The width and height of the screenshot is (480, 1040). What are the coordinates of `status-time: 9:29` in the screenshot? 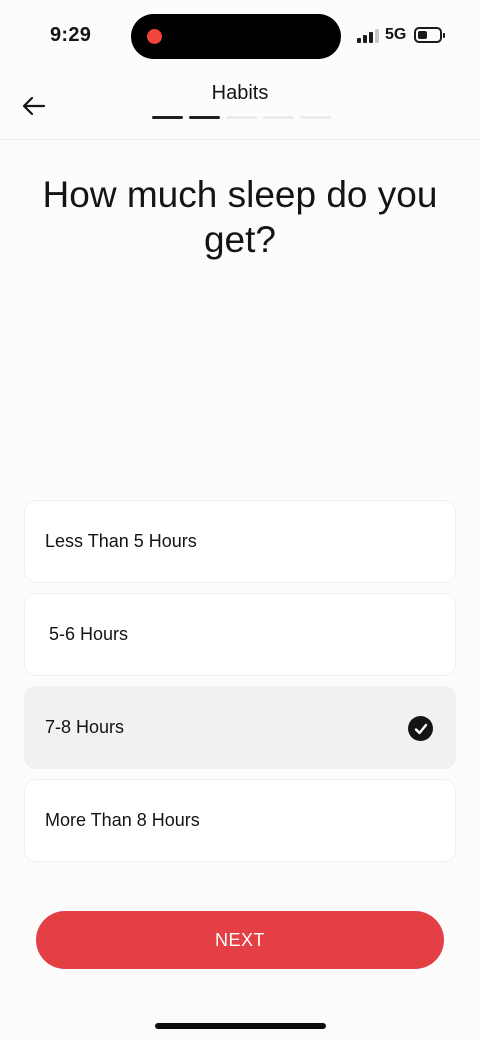 It's located at (71, 35).